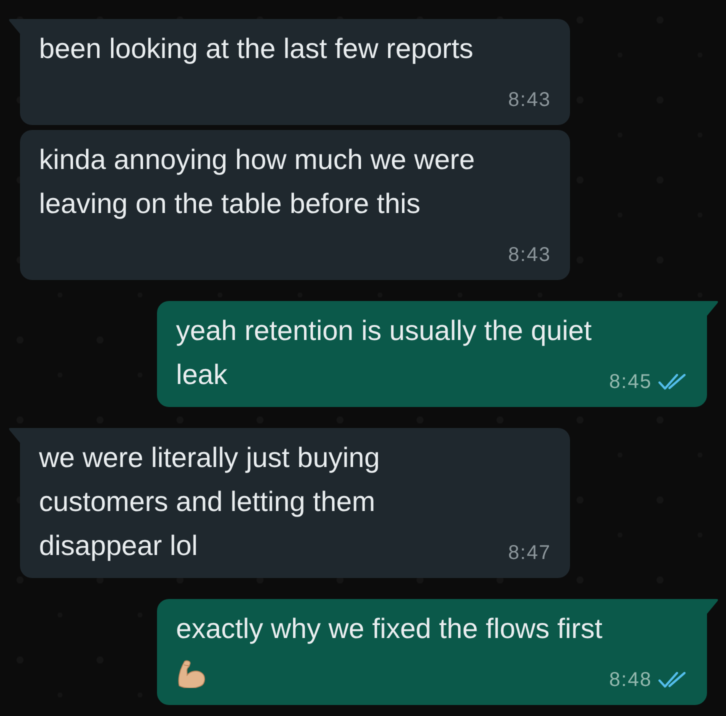  Describe the element at coordinates (630, 382) in the screenshot. I see `message-time: 8:45` at that location.